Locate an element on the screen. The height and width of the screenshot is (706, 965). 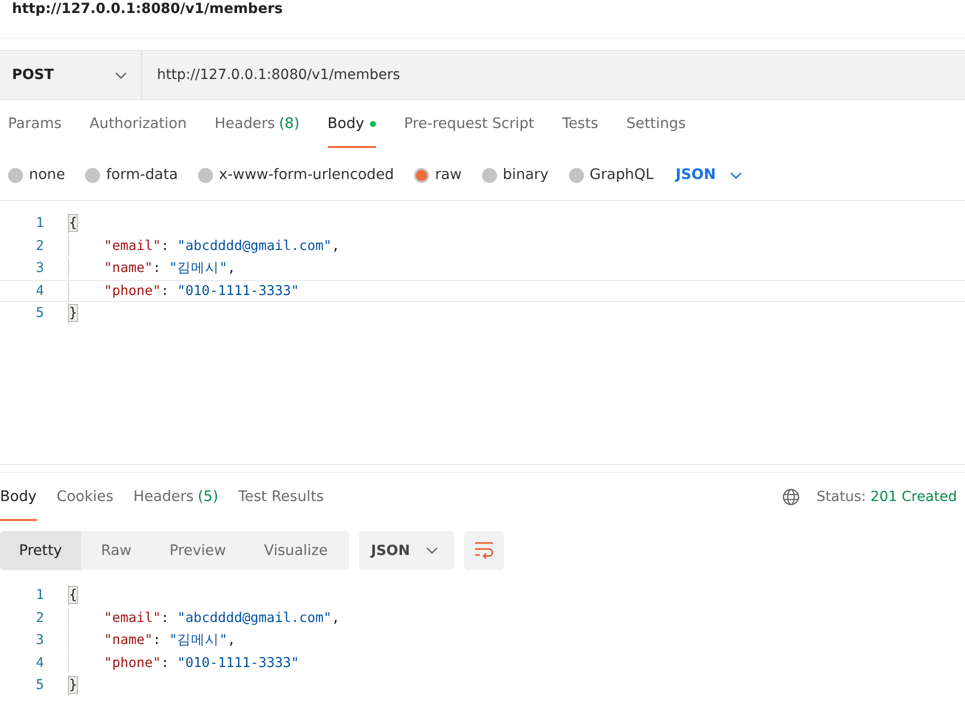
radio-option: none is located at coordinates (37, 175).